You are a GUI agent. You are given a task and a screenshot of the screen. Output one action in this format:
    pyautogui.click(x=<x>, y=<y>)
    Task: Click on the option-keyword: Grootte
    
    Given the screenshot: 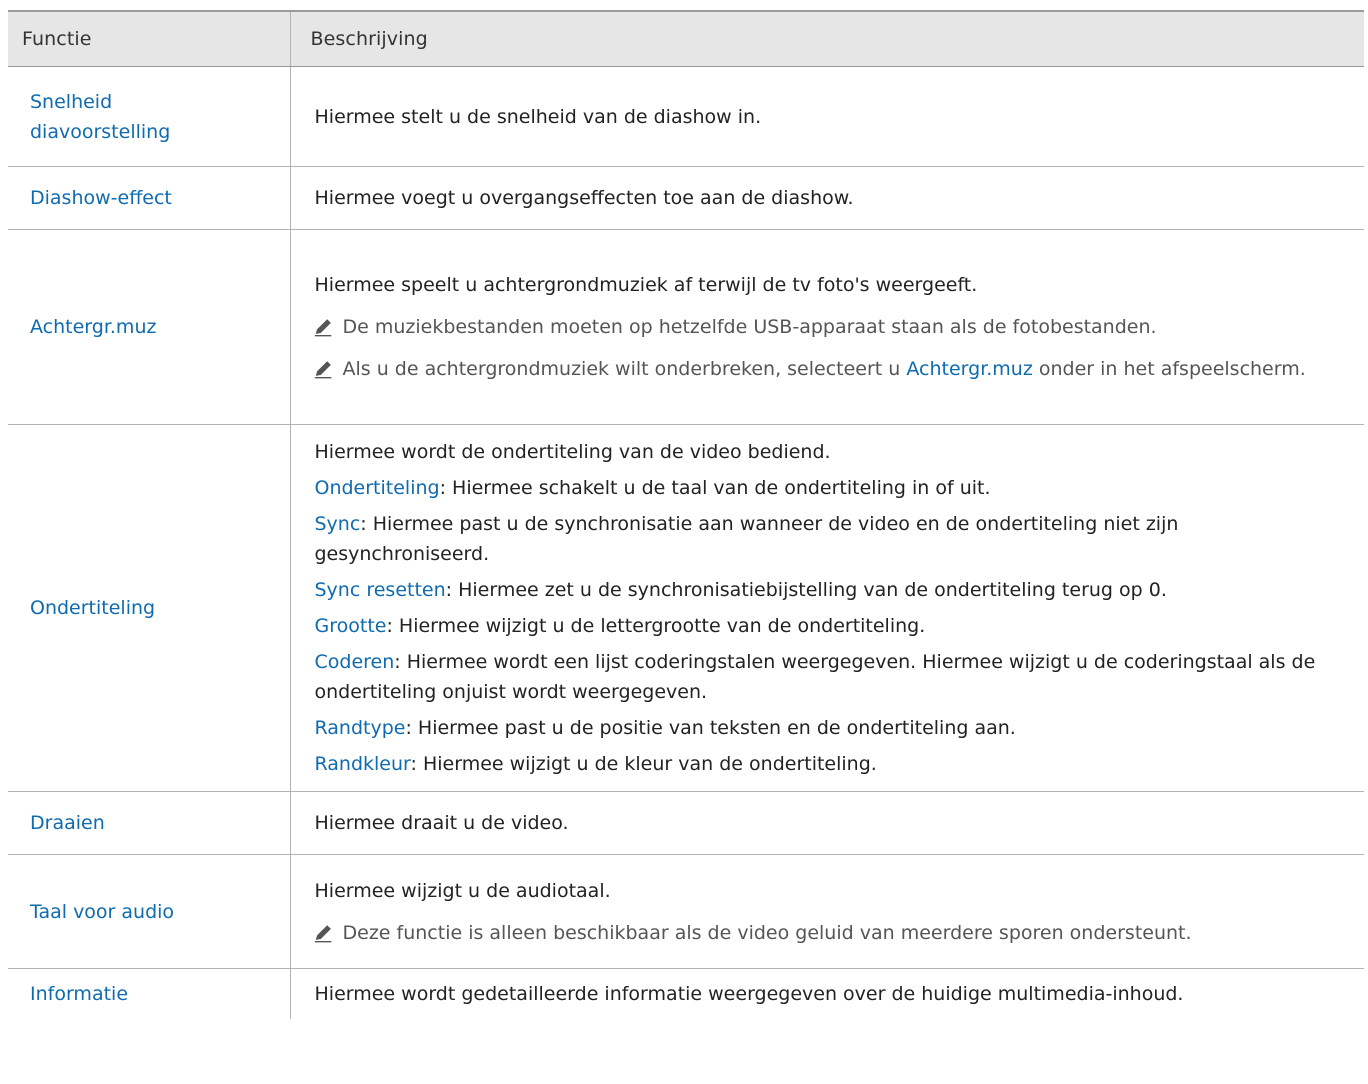 What is the action you would take?
    pyautogui.click(x=351, y=626)
    